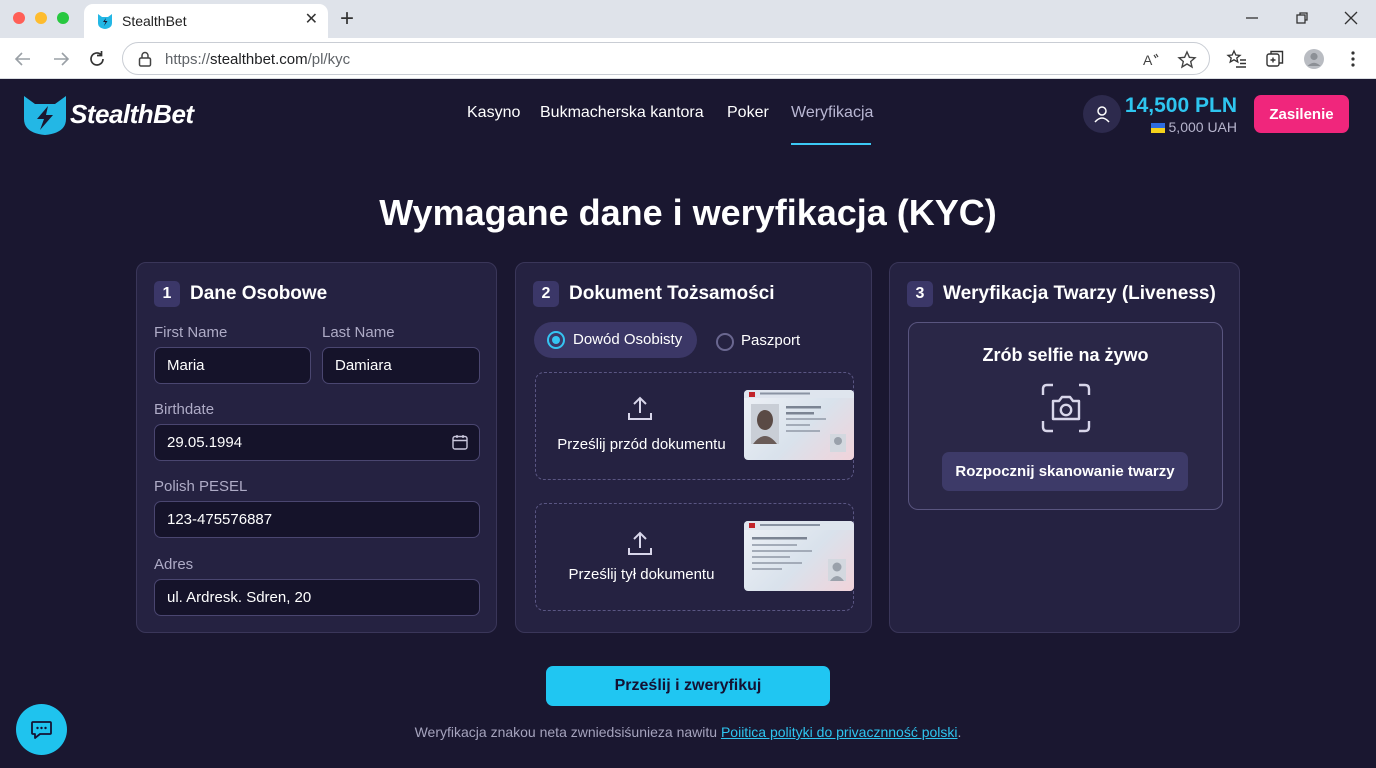 The image size is (1376, 768). What do you see at coordinates (460, 442) in the screenshot?
I see `calendar-icon` at bounding box center [460, 442].